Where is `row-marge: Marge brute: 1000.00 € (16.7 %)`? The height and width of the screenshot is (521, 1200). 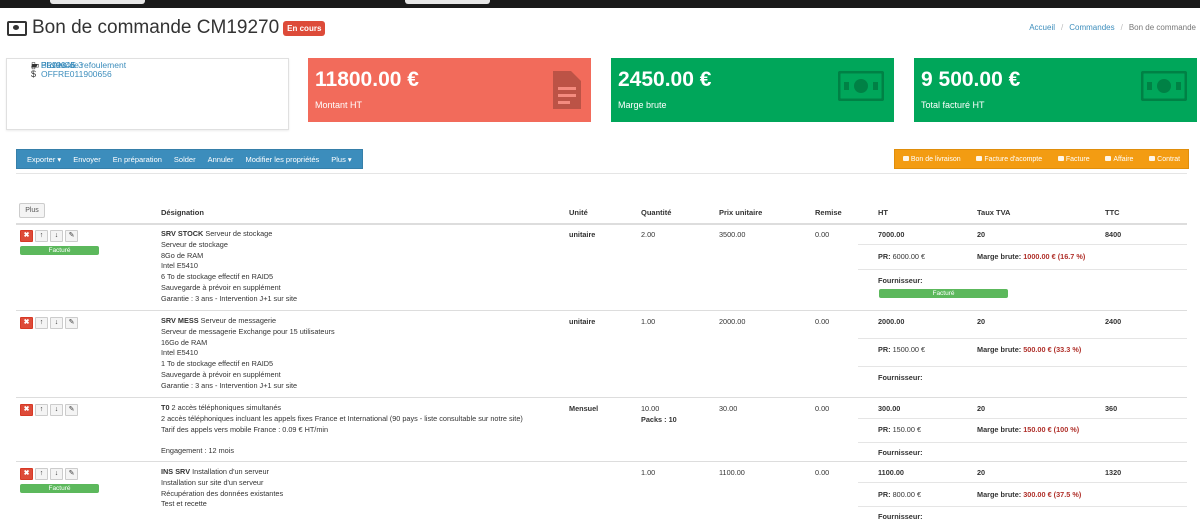 row-marge: Marge brute: 1000.00 € (16.7 %) is located at coordinates (1031, 256).